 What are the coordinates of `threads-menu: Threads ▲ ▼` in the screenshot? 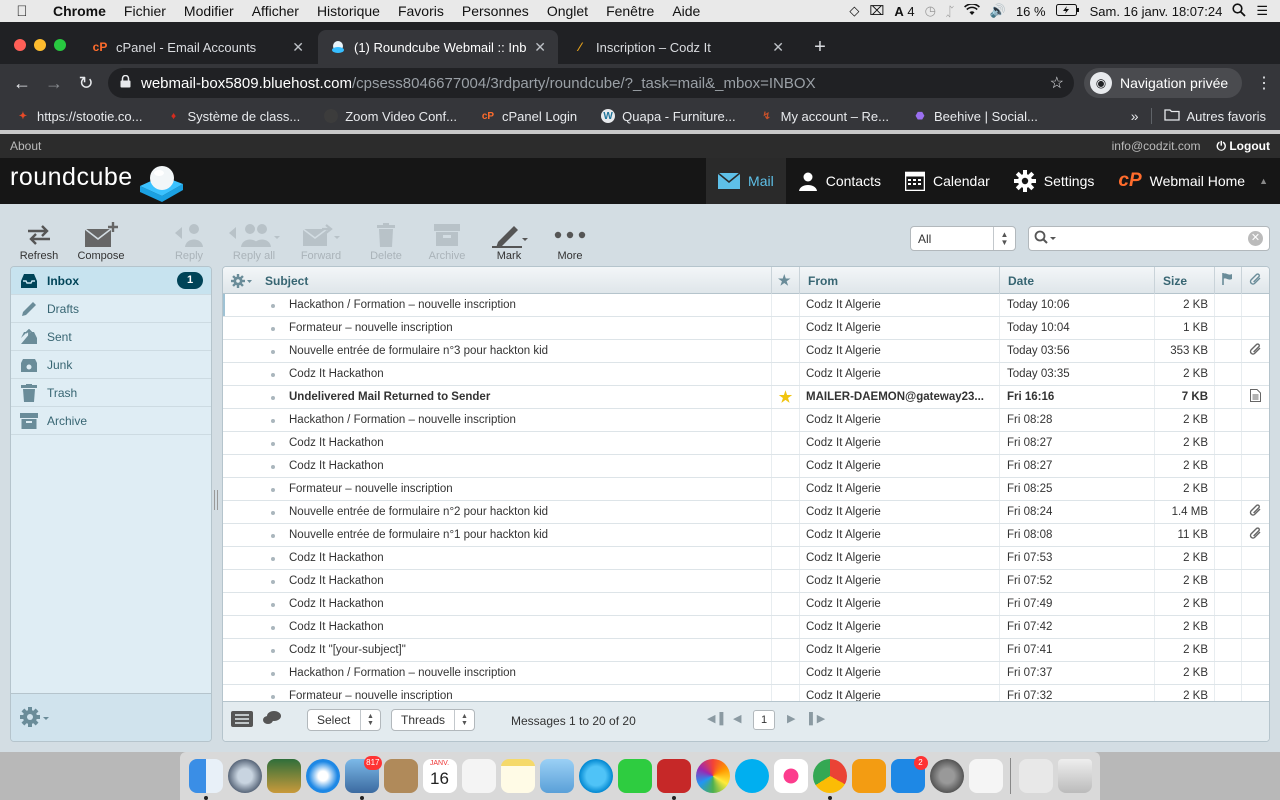 It's located at (433, 720).